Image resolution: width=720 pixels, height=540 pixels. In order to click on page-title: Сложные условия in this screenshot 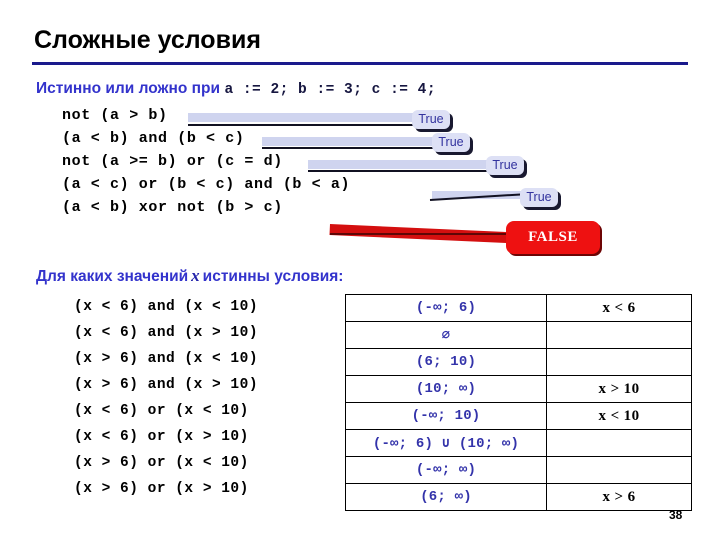, I will do `click(147, 40)`.